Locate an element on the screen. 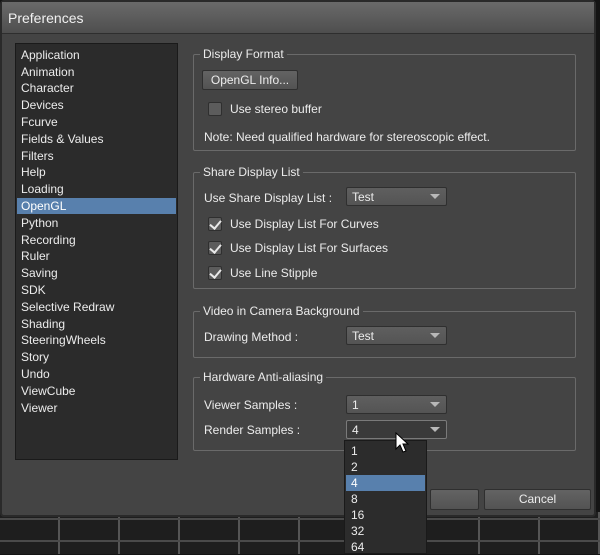 This screenshot has width=600, height=555. render-samples-option-4: 4 is located at coordinates (385, 483).